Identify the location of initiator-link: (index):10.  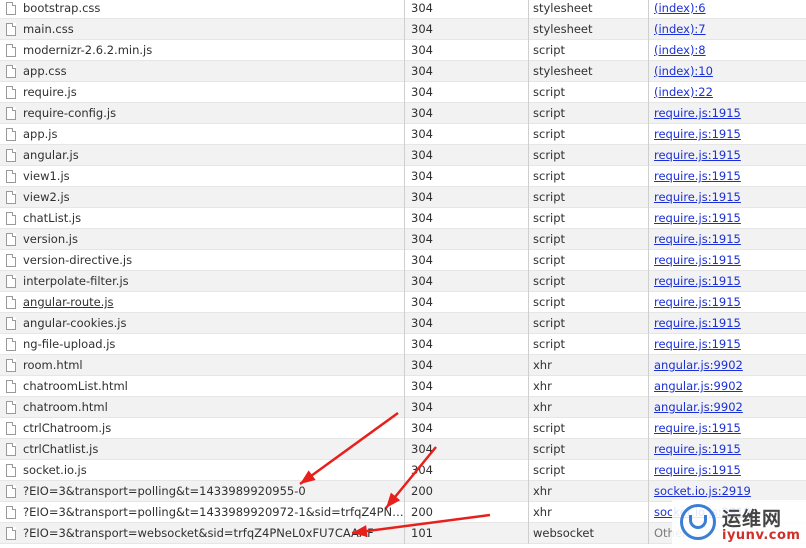
(683, 71).